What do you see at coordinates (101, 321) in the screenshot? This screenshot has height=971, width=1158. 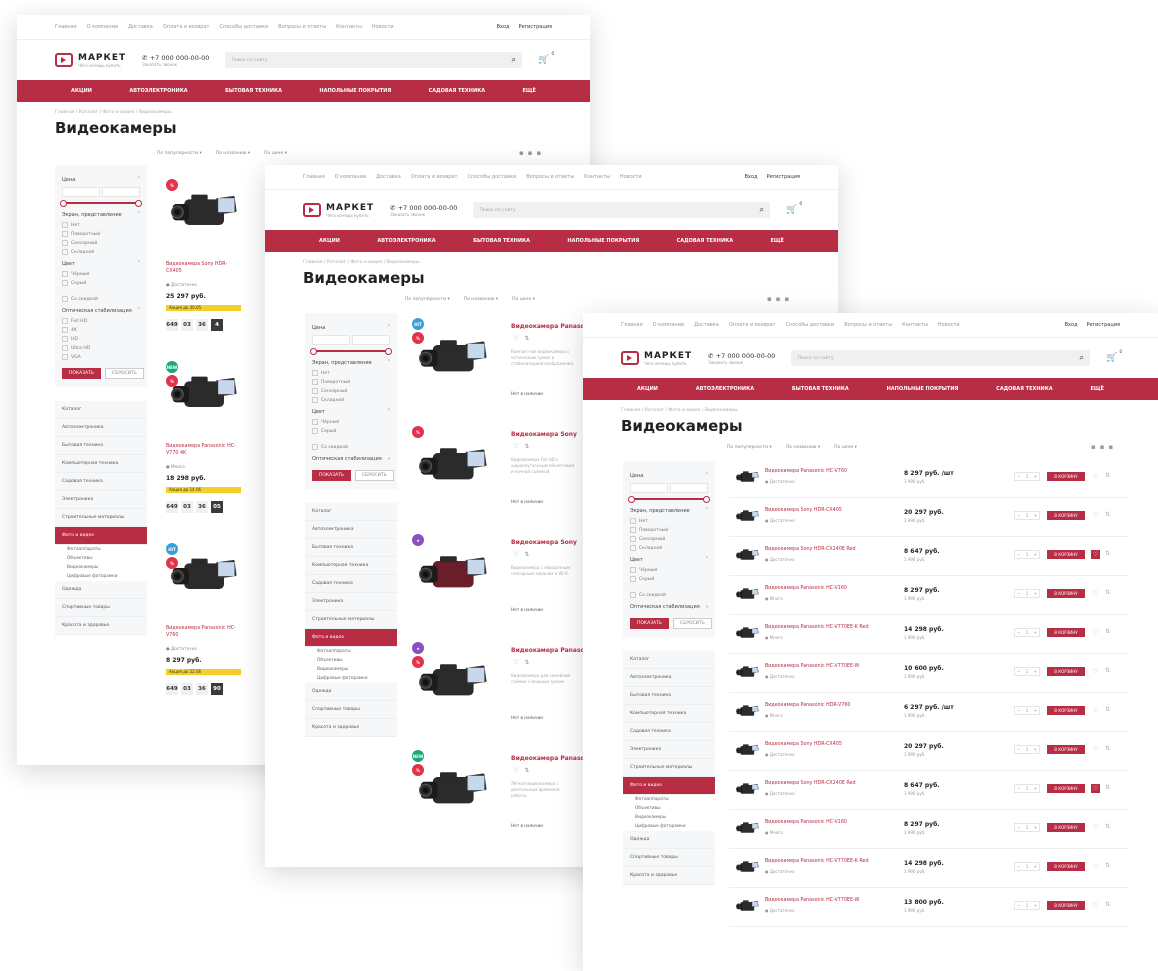 I see `filter-checkbox: Full HD` at bounding box center [101, 321].